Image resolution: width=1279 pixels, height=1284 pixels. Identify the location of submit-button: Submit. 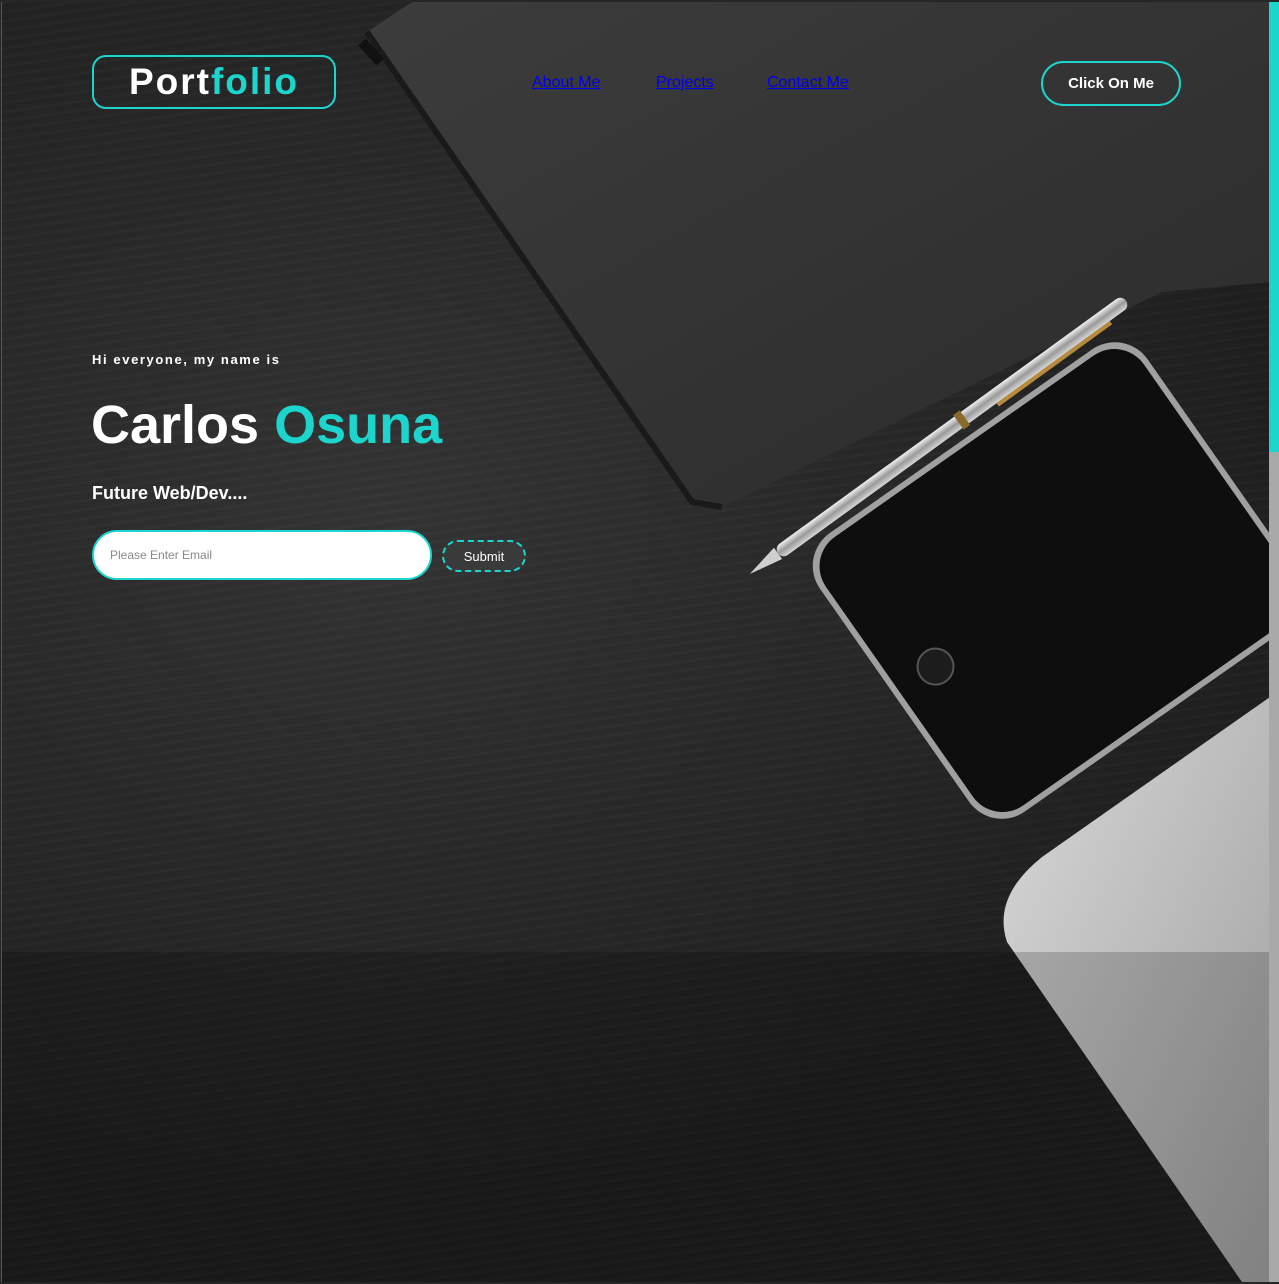
(484, 556).